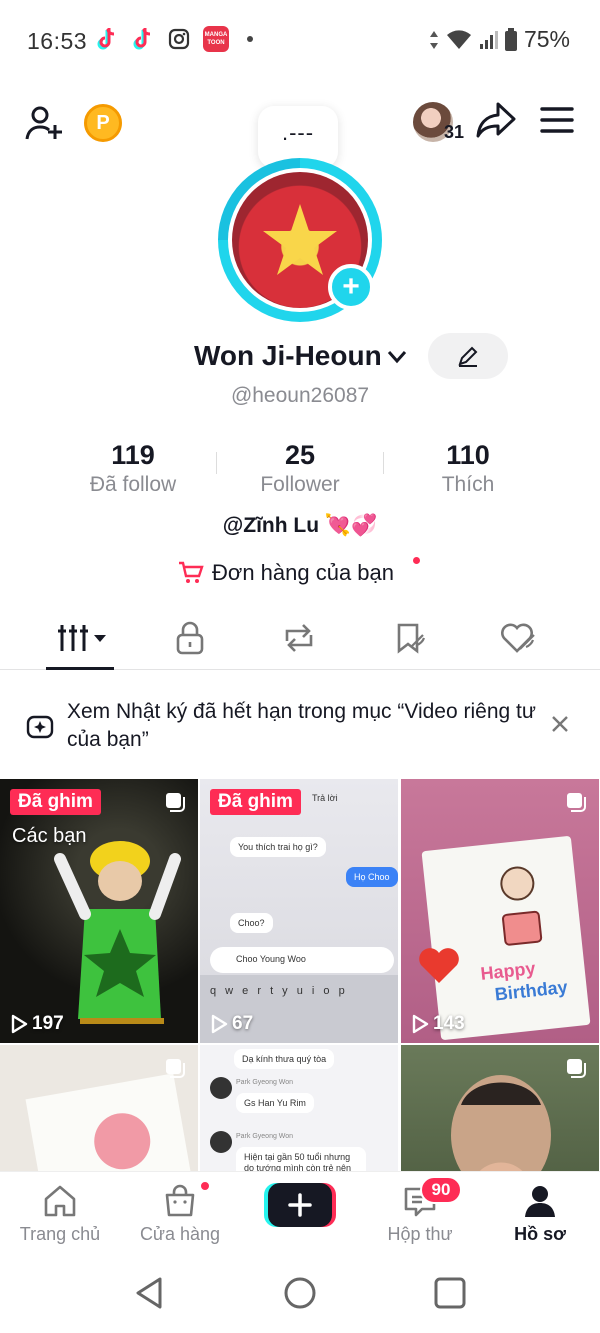  Describe the element at coordinates (510, 39) in the screenshot. I see `battery-icon` at that location.